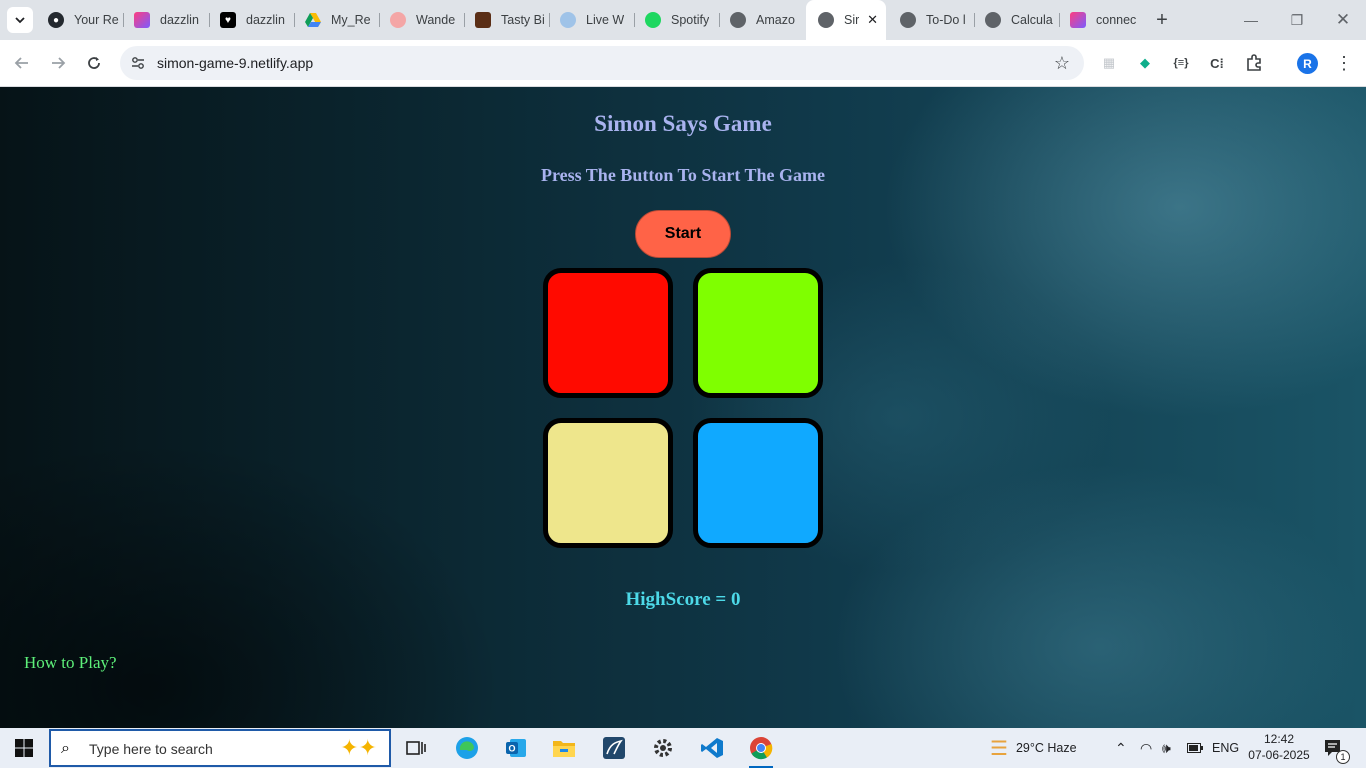  What do you see at coordinates (337, 20) in the screenshot?
I see `tab-google-drive: My_Re` at bounding box center [337, 20].